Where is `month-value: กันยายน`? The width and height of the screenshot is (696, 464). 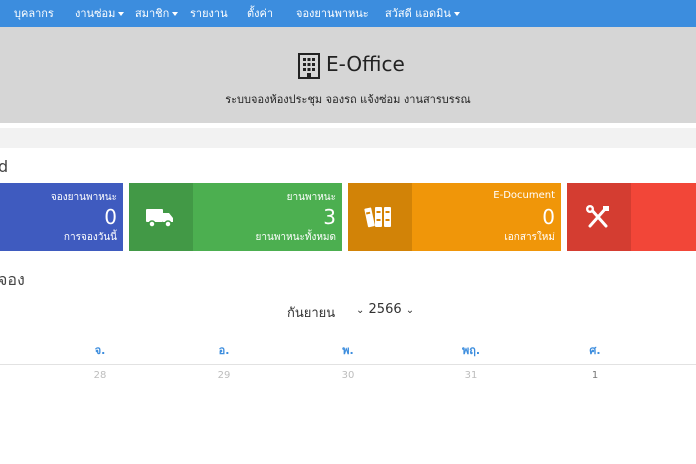
month-value: กันยายน is located at coordinates (311, 313).